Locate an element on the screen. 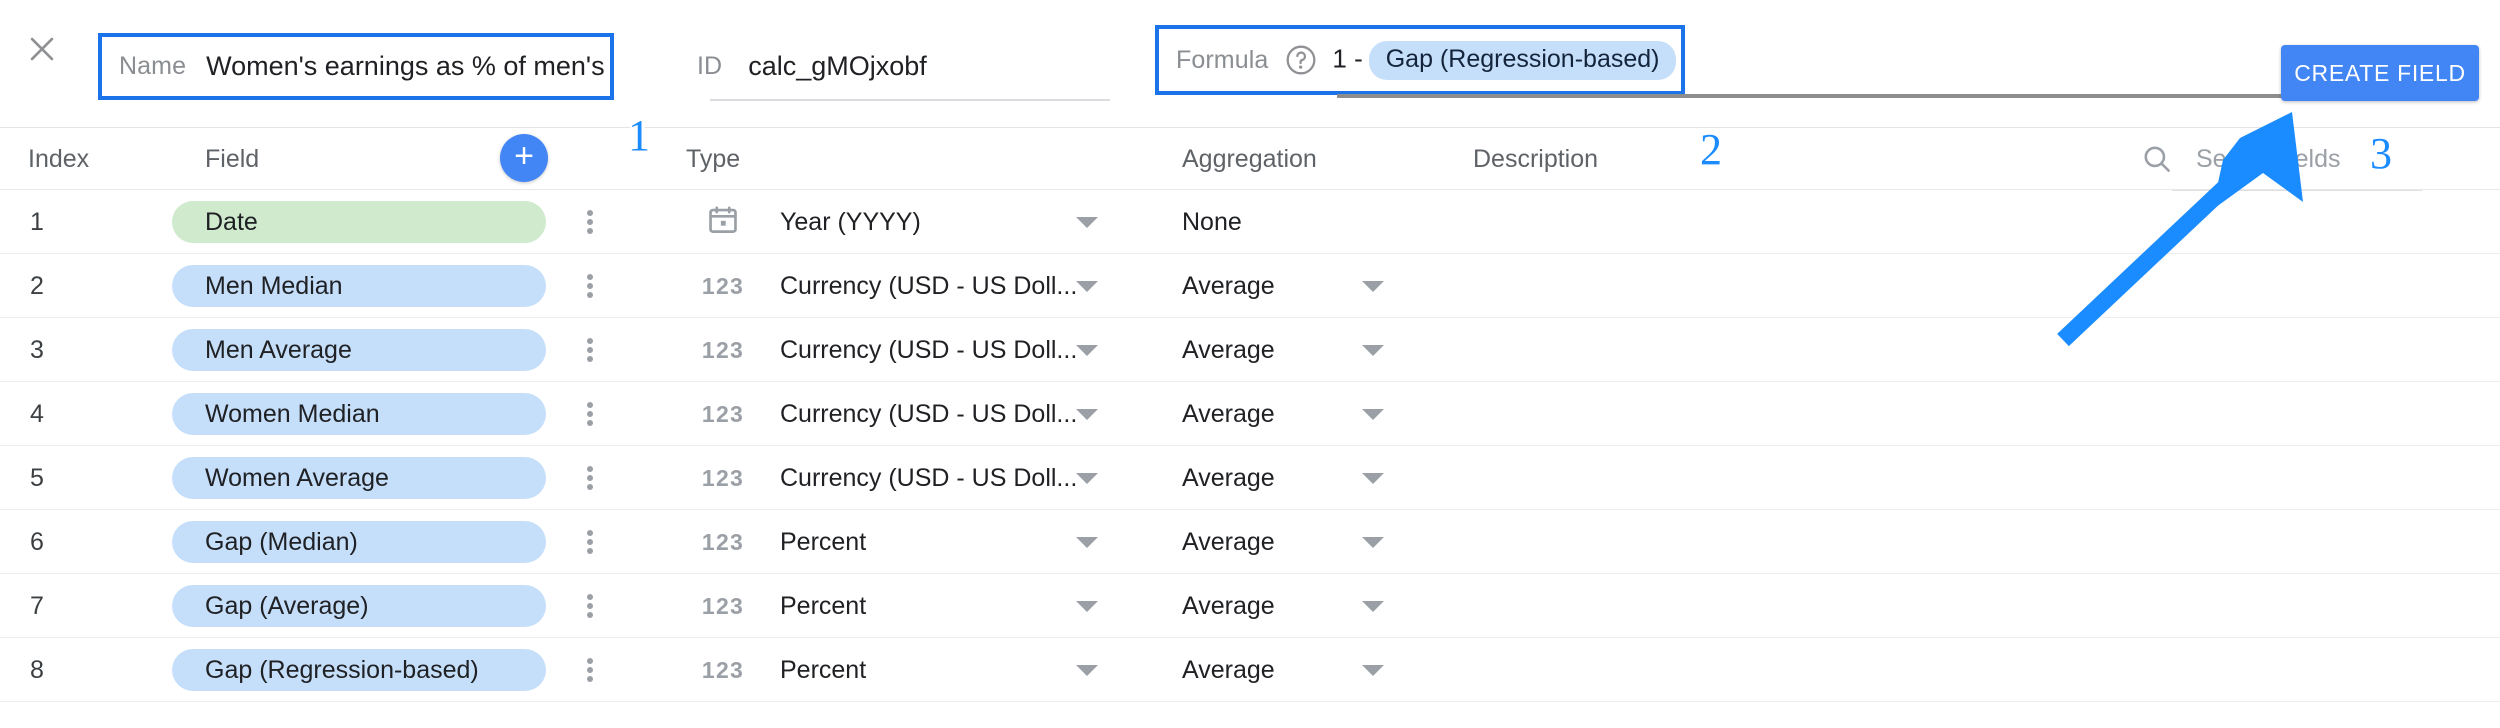 This screenshot has height=728, width=2500. id-underline is located at coordinates (910, 100).